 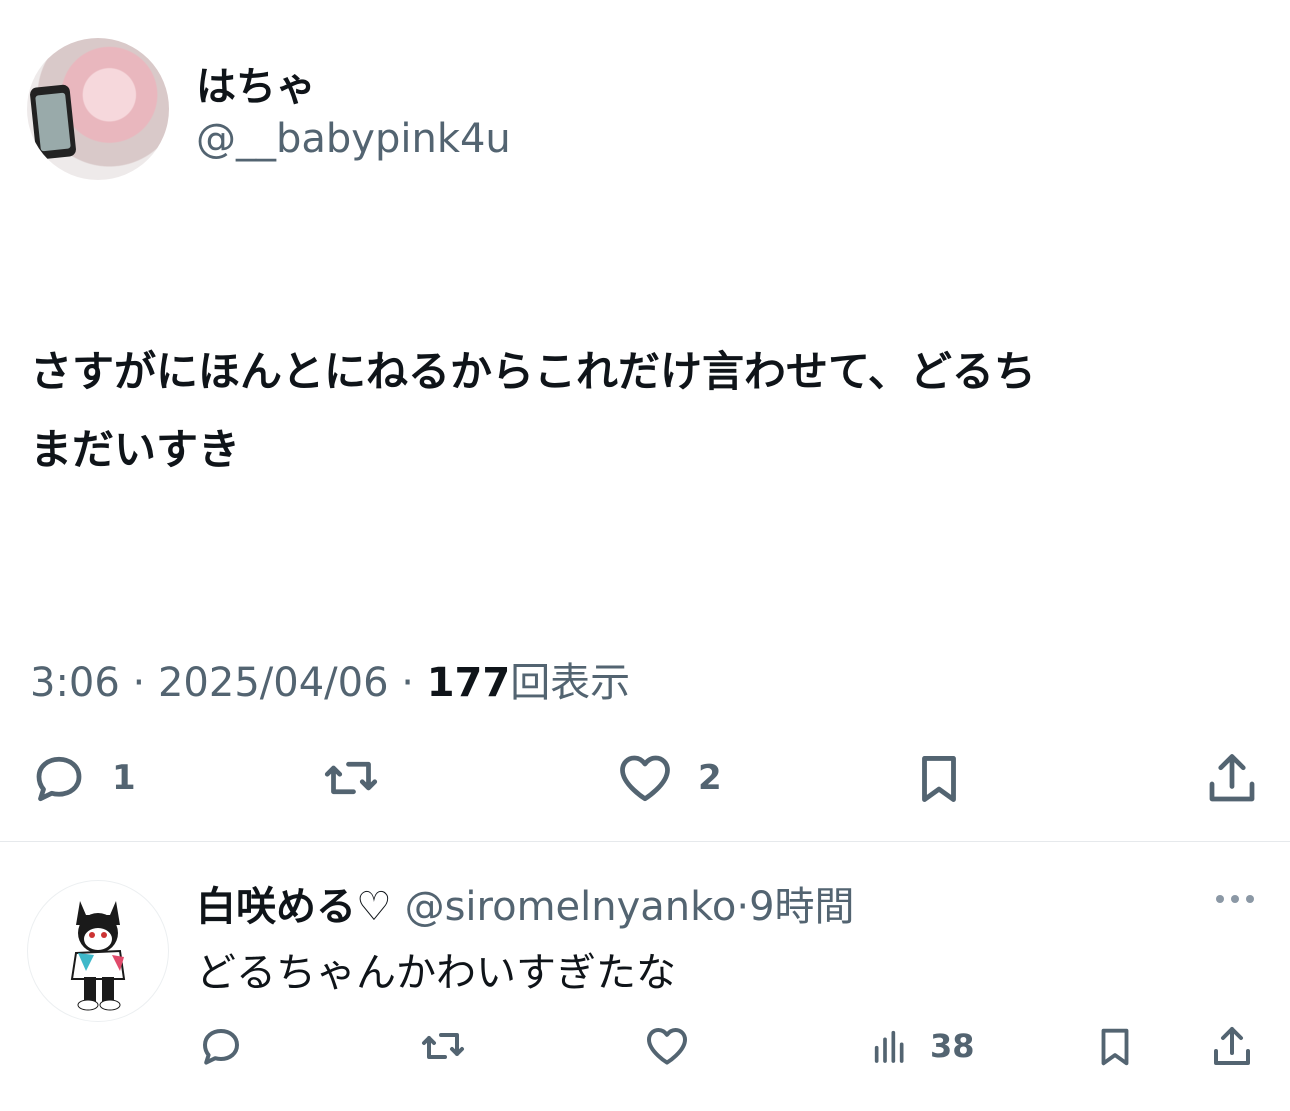 I want to click on views-label: 回表示, so click(x=570, y=683).